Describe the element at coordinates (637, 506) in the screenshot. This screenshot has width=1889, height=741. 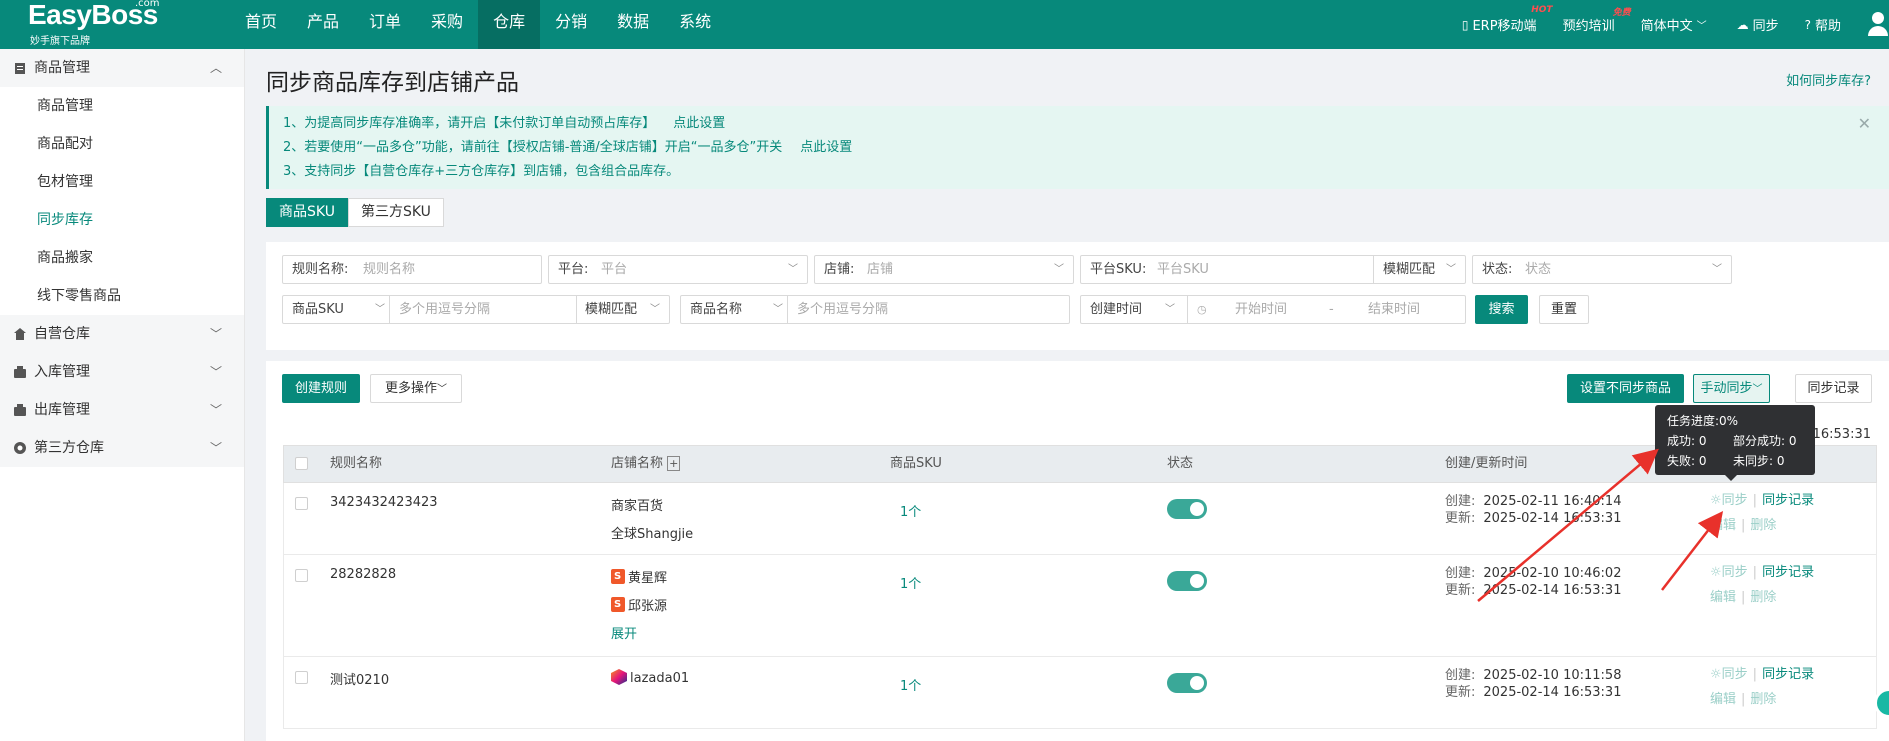
I see `shop-name: 商家百货` at that location.